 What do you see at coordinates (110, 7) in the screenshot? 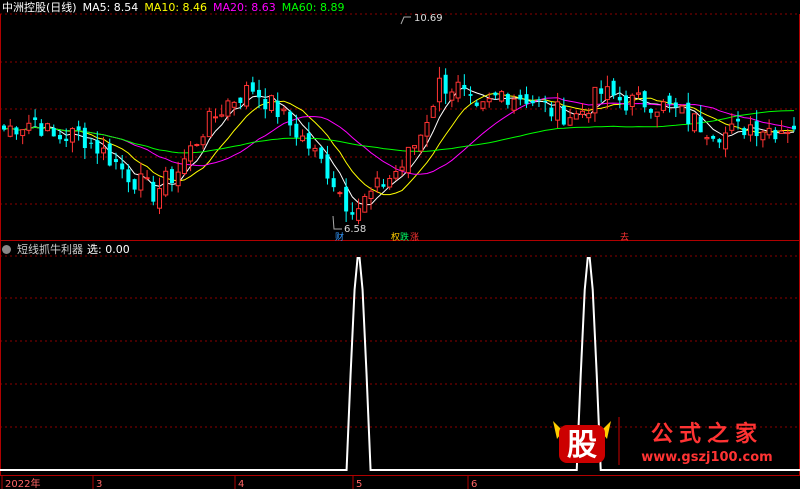
I see `ma-legend-item: MA5: 8.54` at bounding box center [110, 7].